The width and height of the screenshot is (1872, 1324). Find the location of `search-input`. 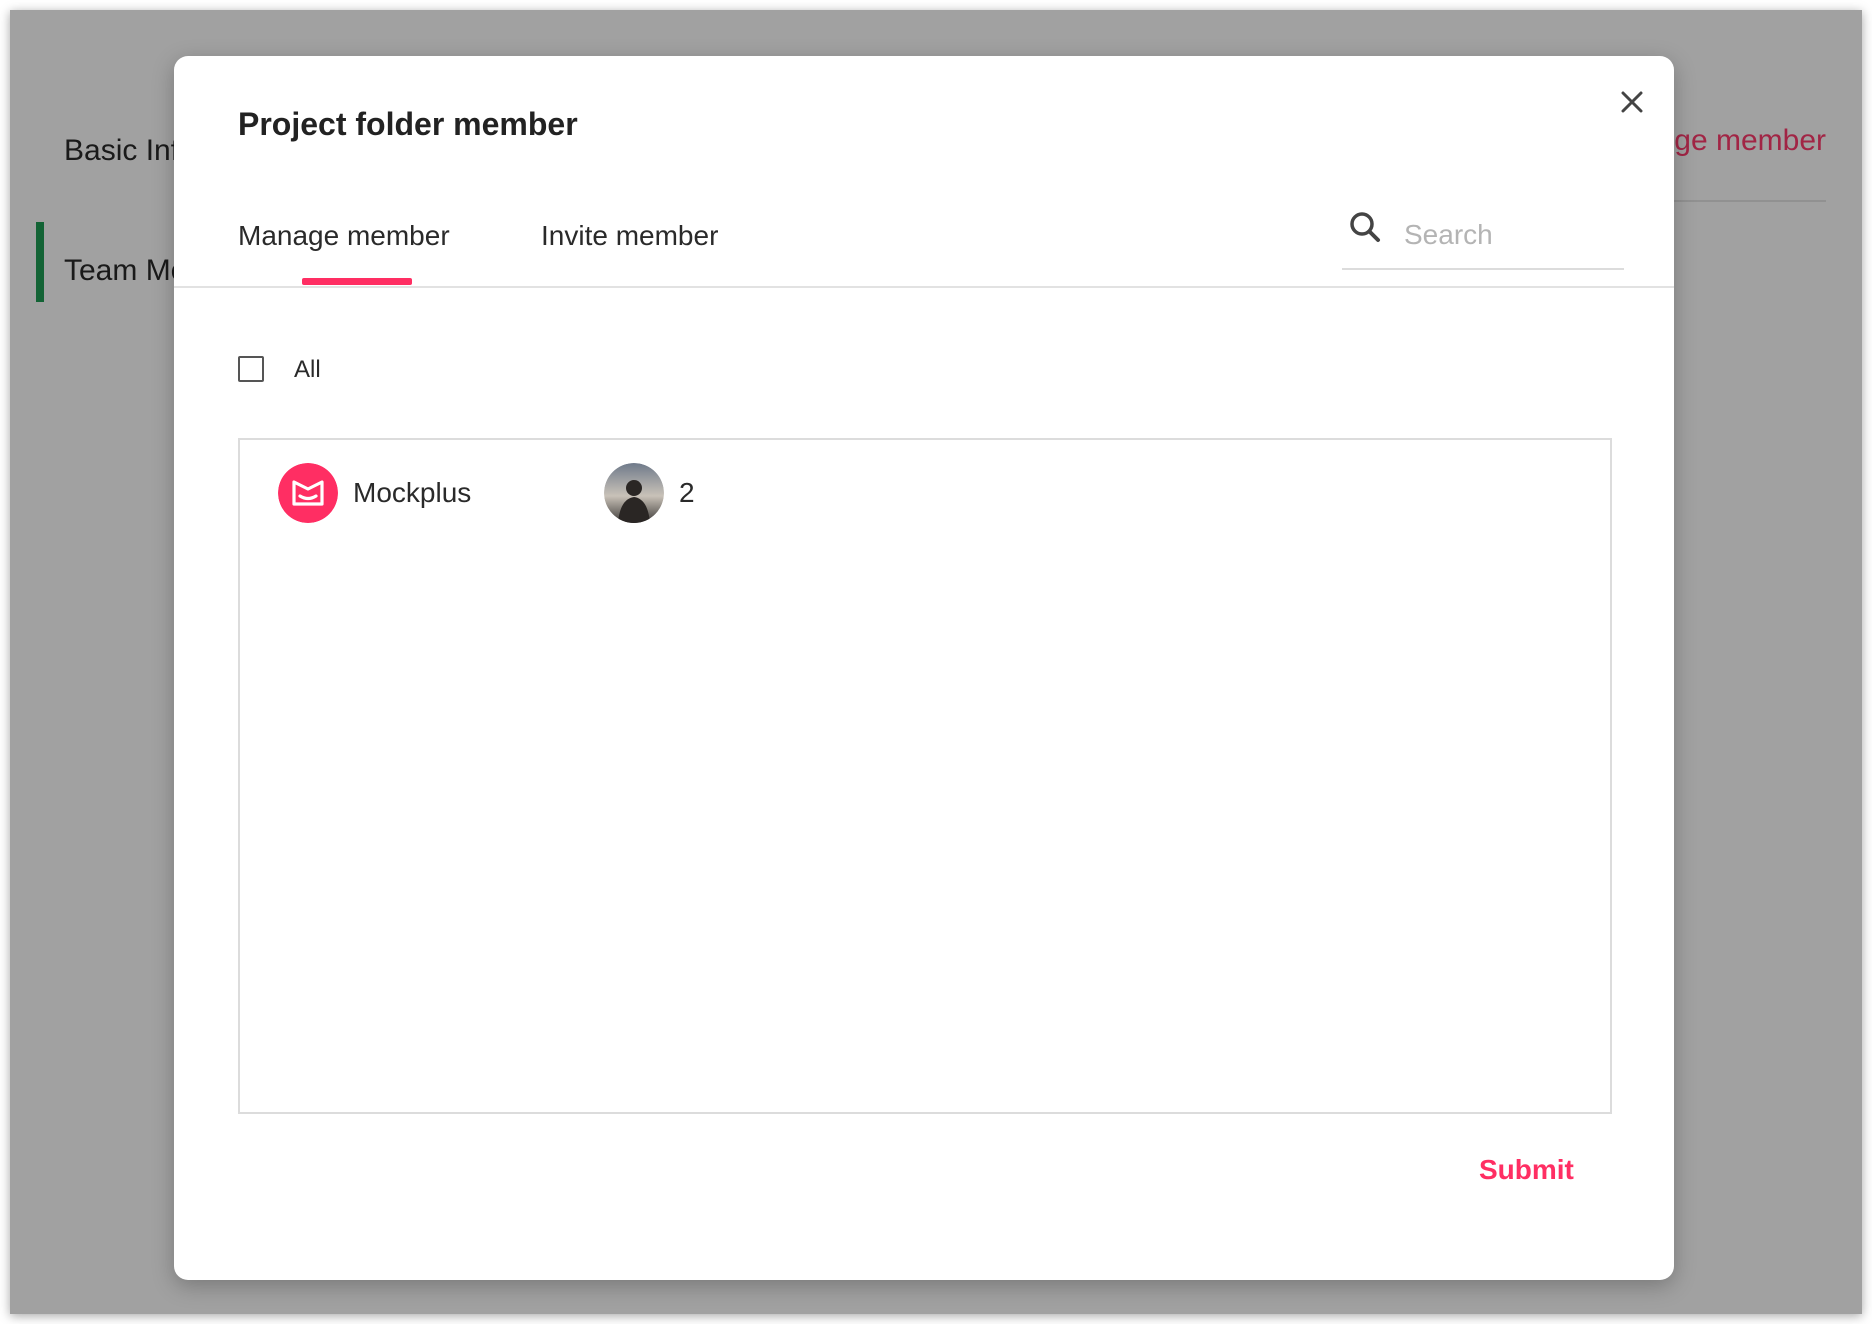

search-input is located at coordinates (1509, 235).